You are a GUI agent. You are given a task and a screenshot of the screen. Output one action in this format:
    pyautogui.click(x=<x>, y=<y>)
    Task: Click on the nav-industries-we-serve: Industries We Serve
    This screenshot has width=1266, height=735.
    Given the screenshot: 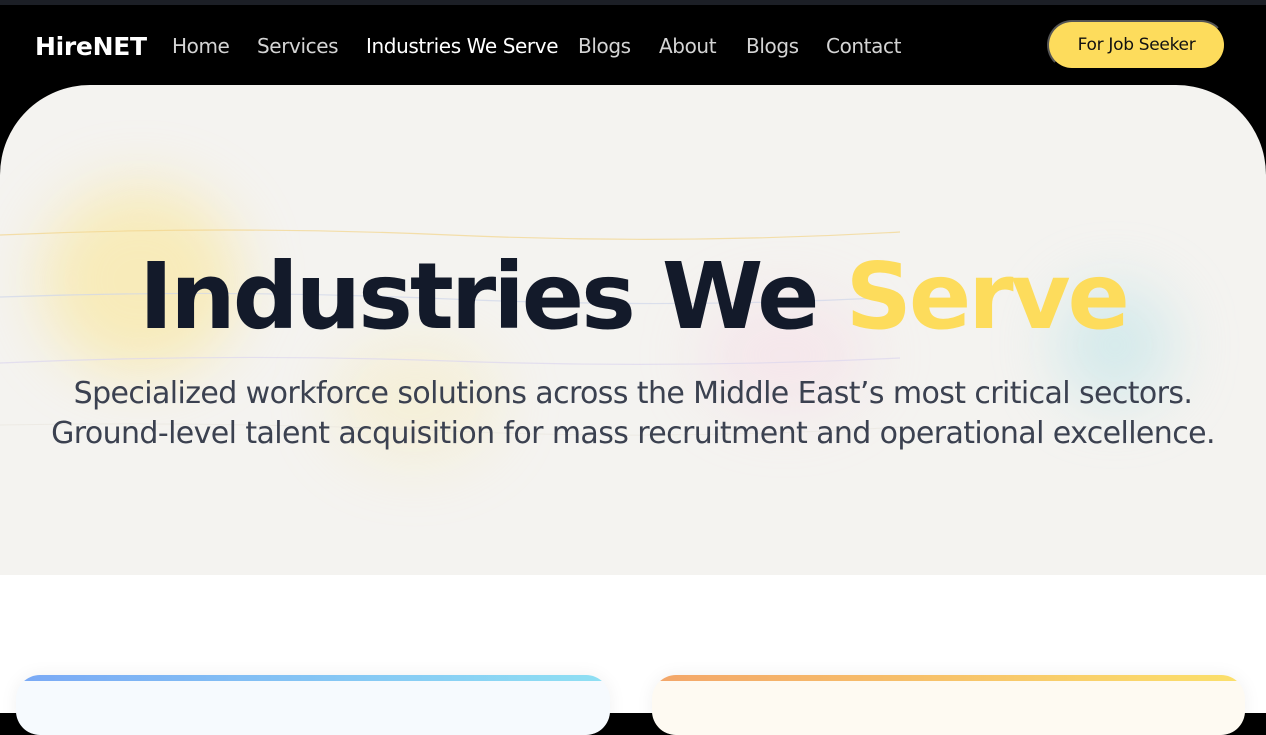 What is the action you would take?
    pyautogui.click(x=462, y=46)
    